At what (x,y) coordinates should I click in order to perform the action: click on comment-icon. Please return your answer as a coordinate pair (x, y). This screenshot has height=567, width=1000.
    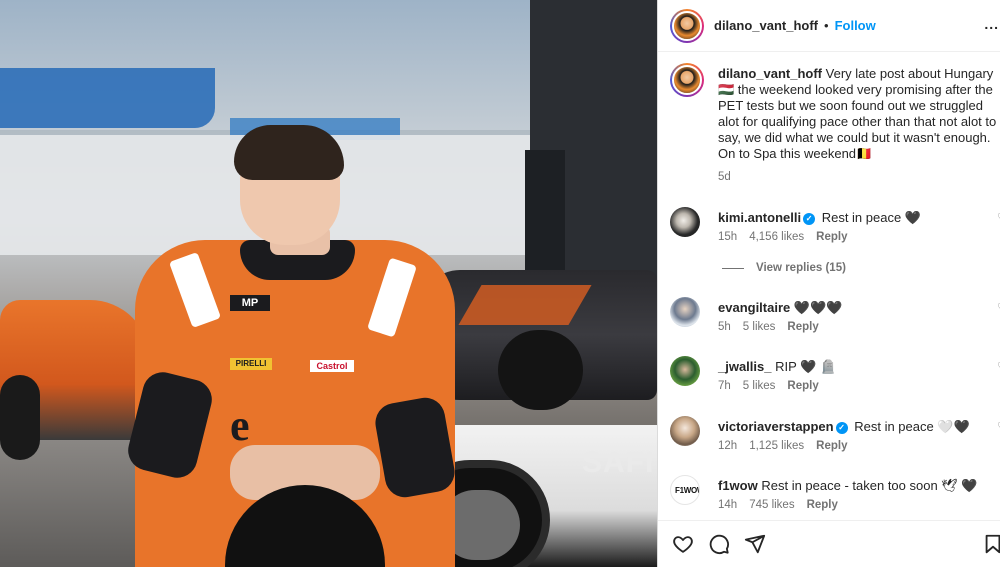
    Looking at the image, I should click on (719, 544).